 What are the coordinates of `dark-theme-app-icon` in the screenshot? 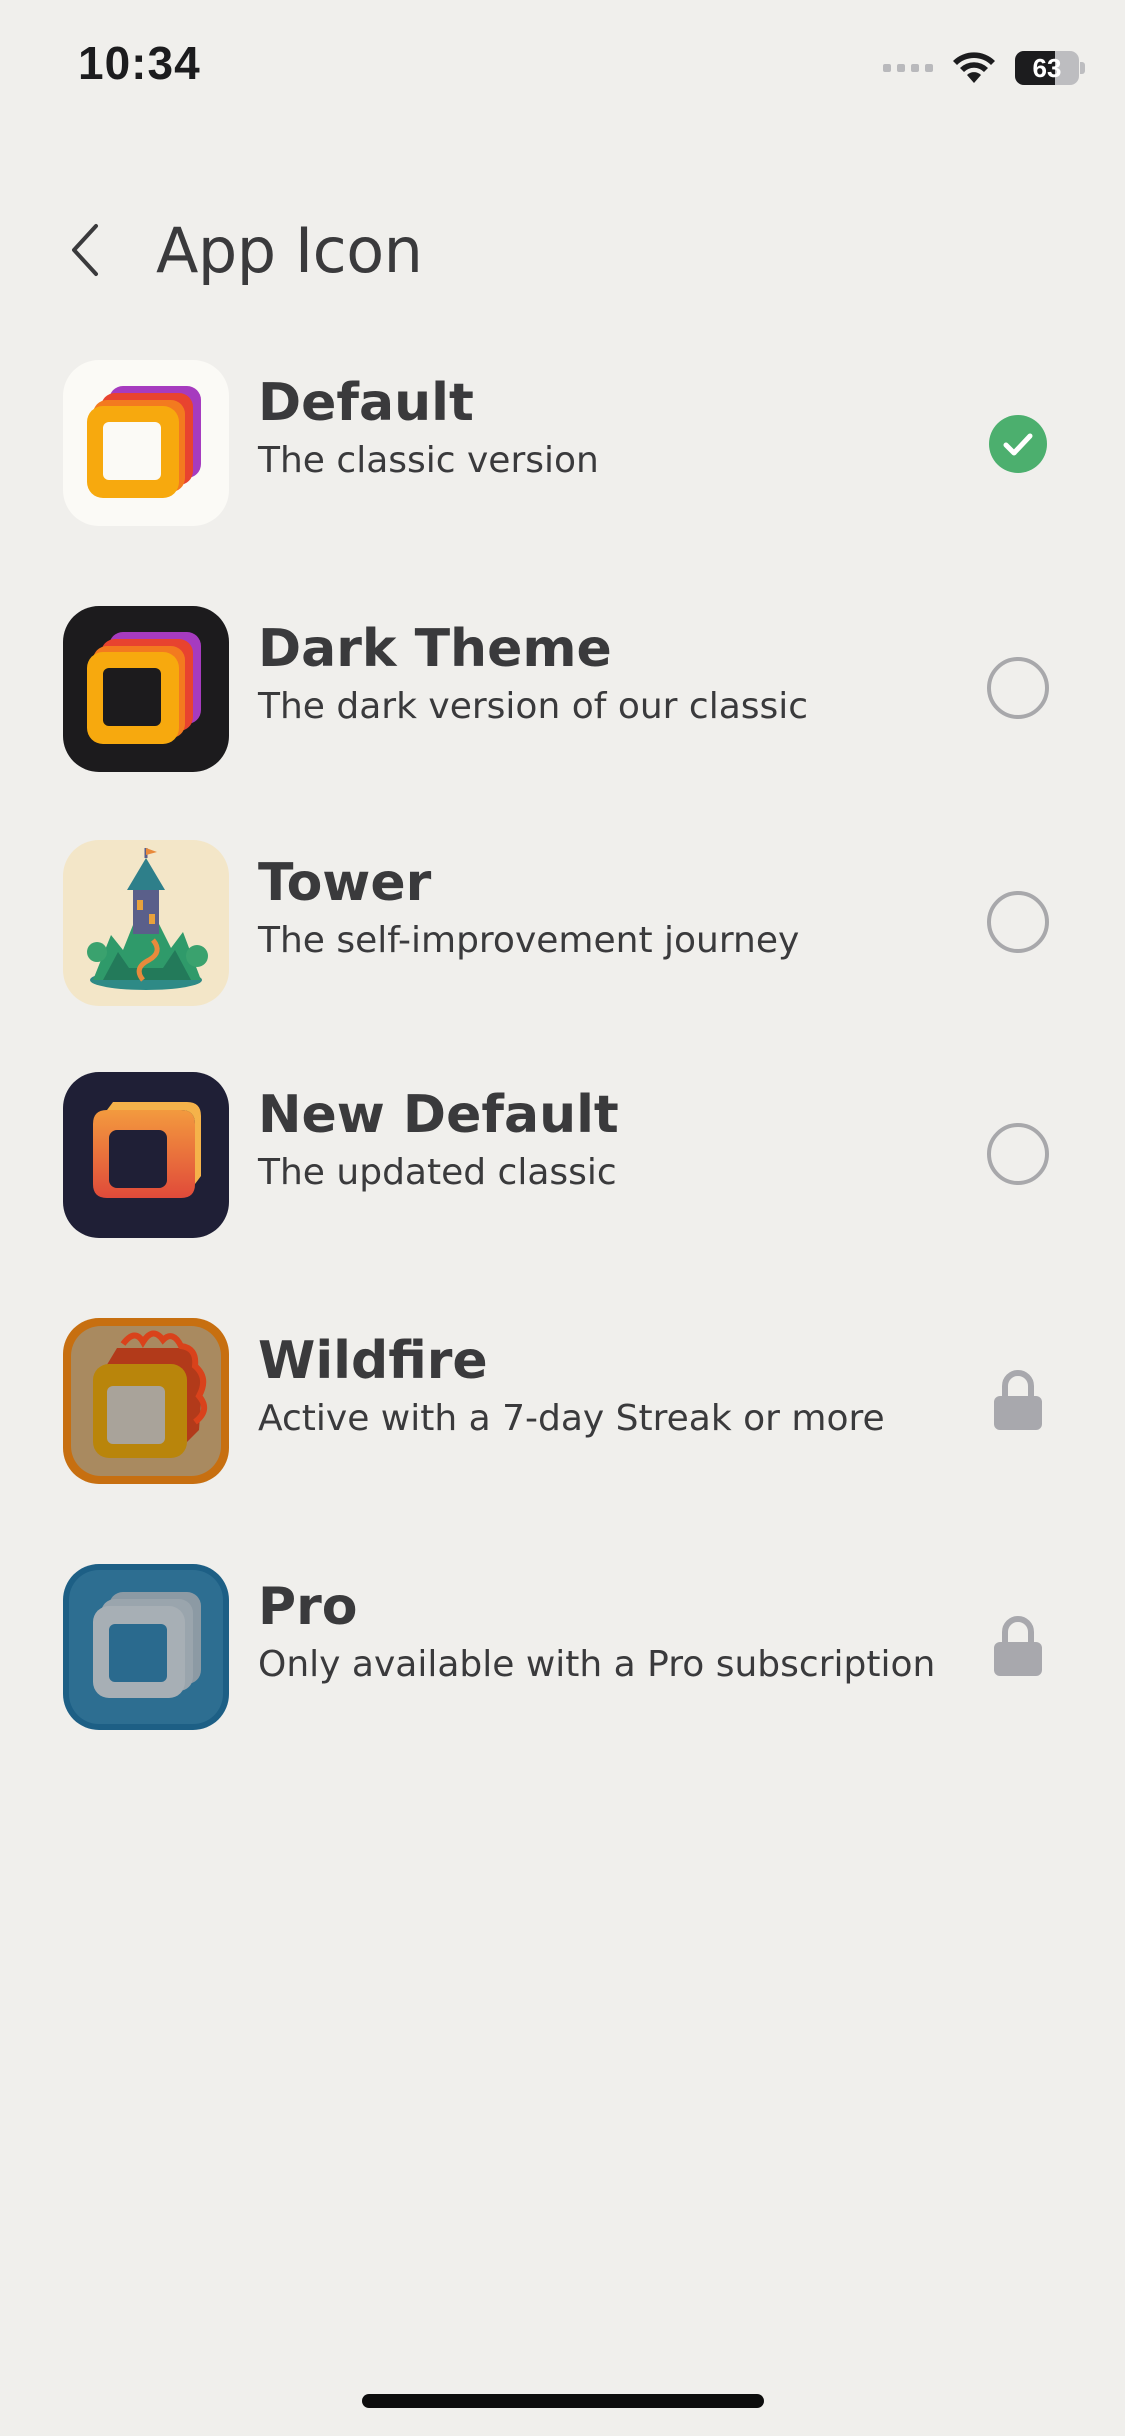 It's located at (146, 689).